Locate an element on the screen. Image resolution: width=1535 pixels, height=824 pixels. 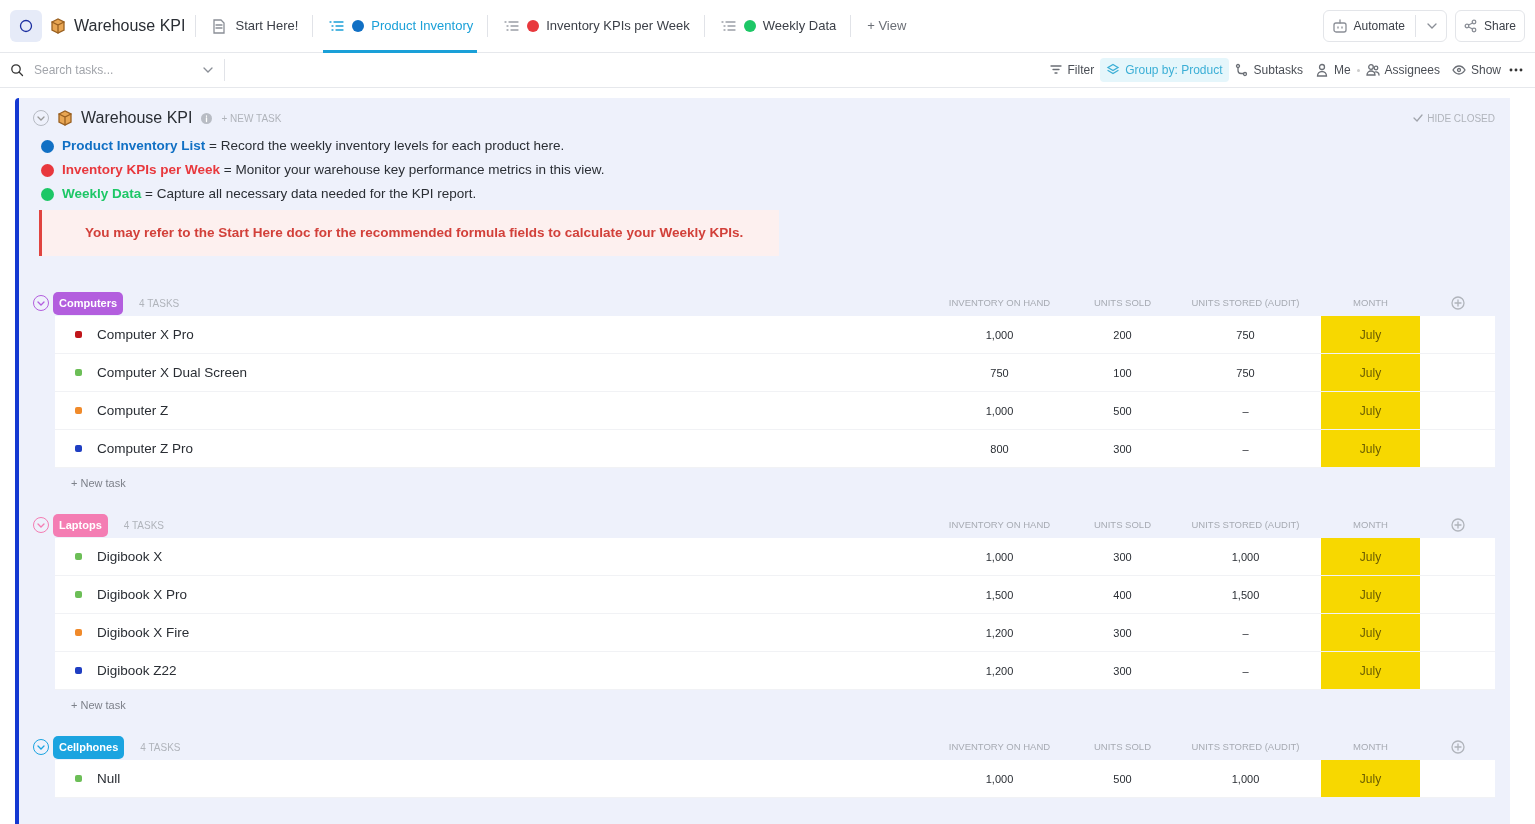
view-tab: Inventory KPIs per Week is located at coordinates (596, 26).